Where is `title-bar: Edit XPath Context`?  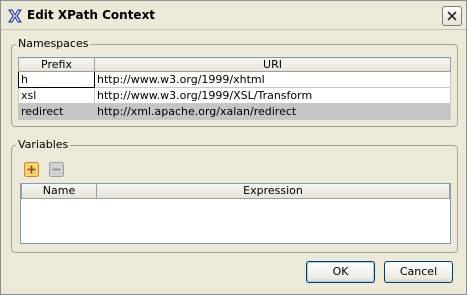 title-bar: Edit XPath Context is located at coordinates (233, 15).